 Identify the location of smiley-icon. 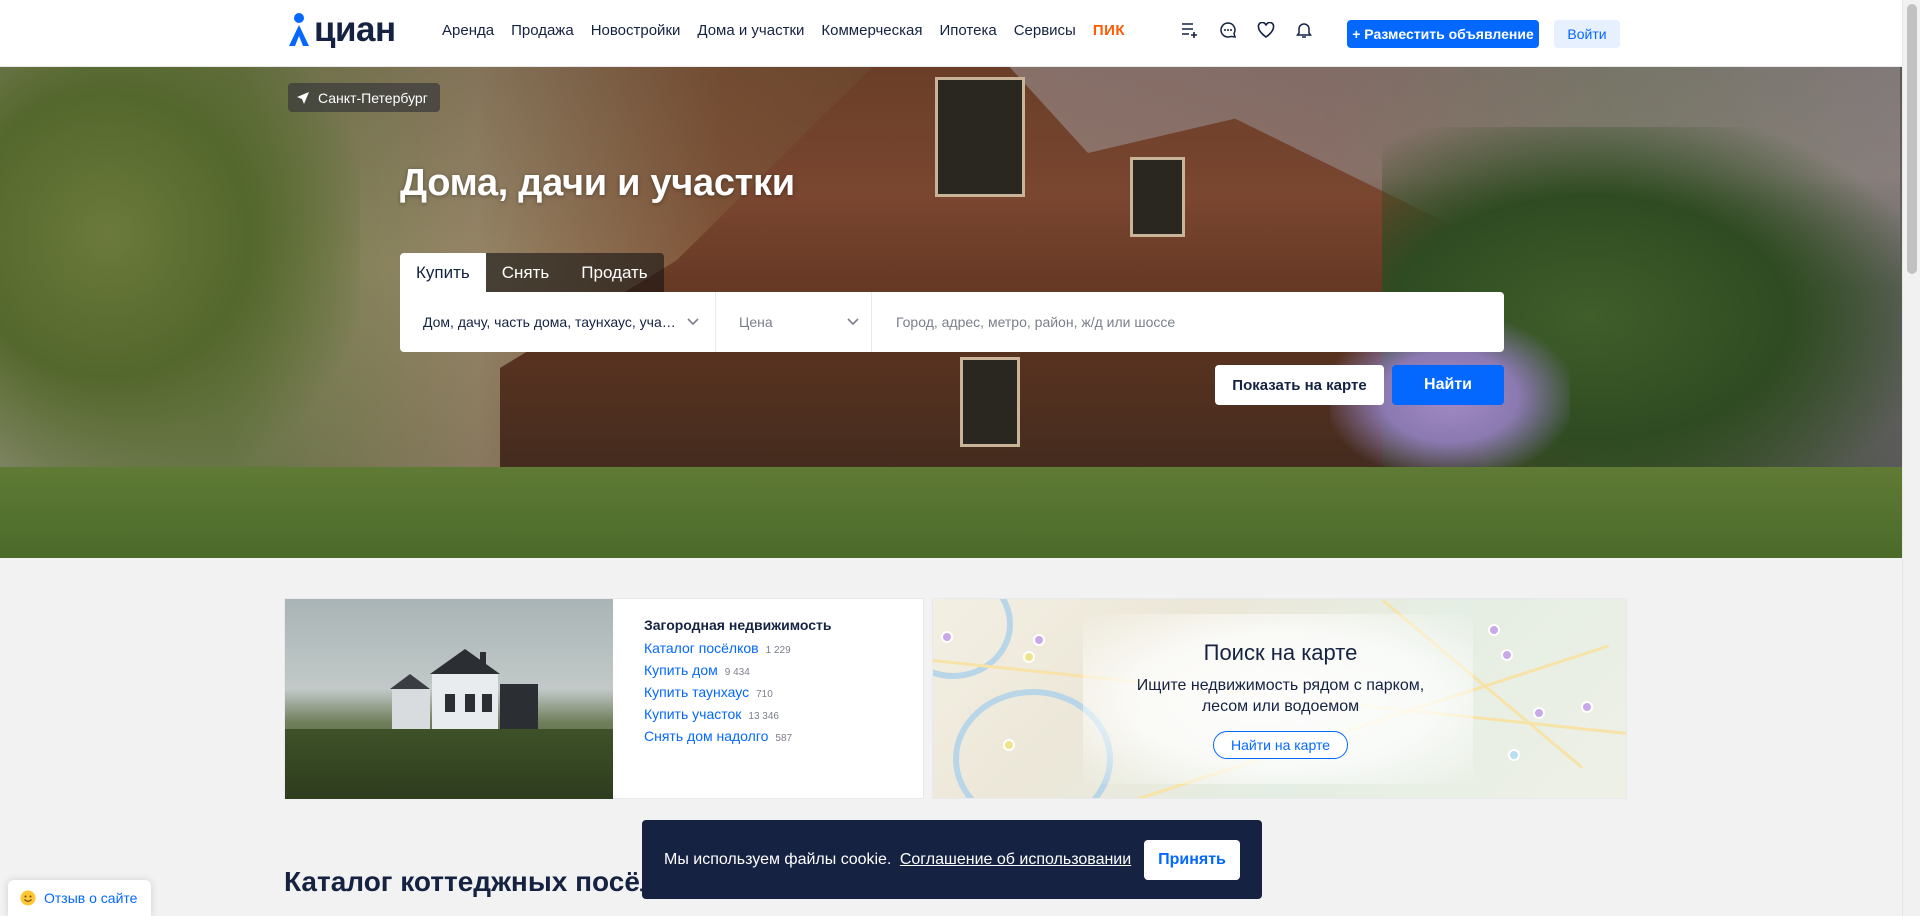
(28, 898).